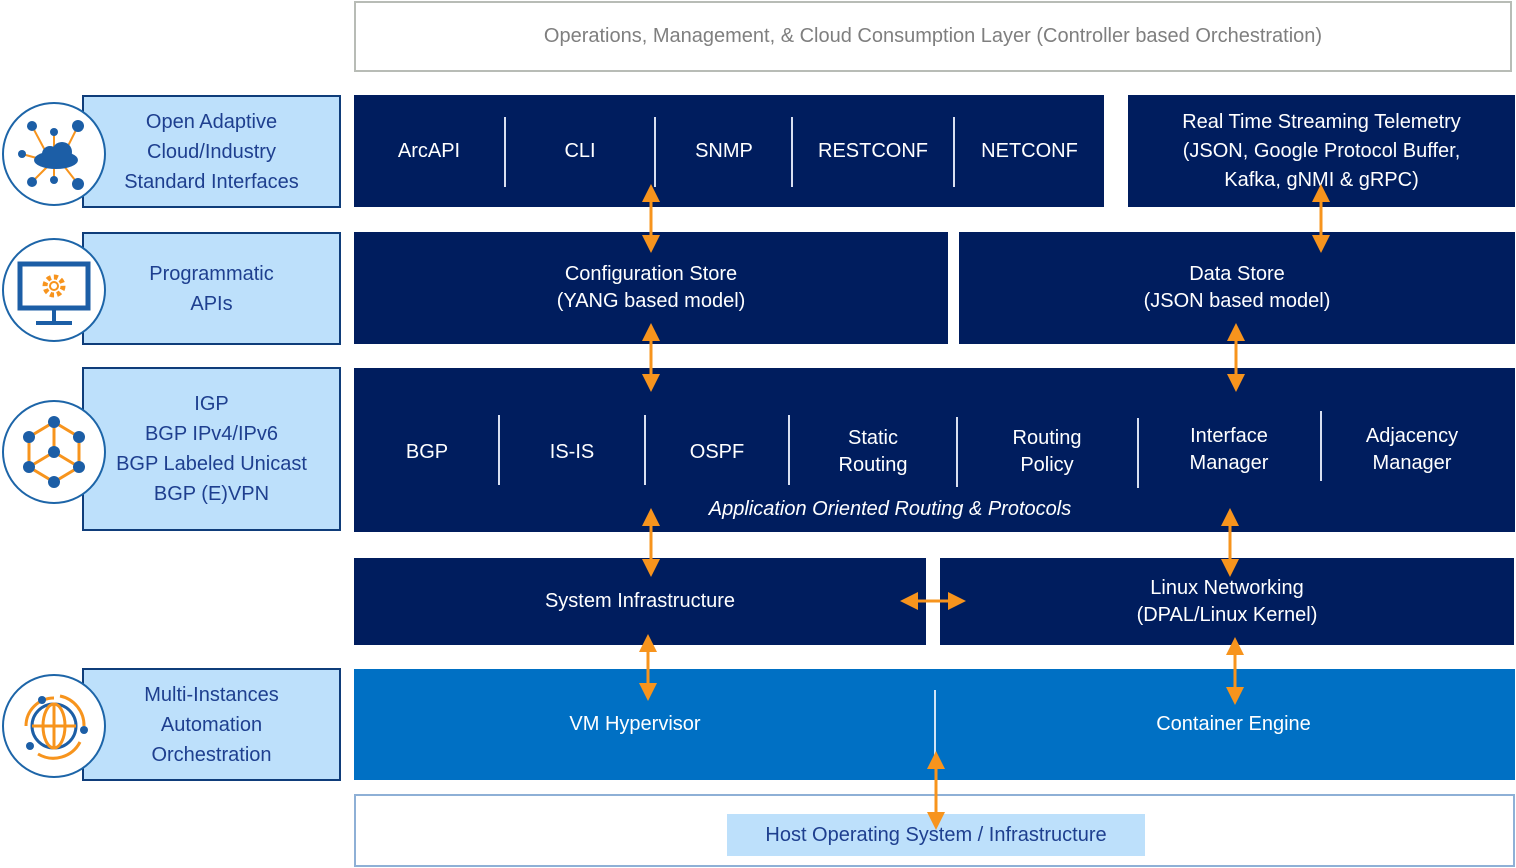 The width and height of the screenshot is (1516, 868). I want to click on routing-adjacency-manager: Adjacency Manager, so click(1412, 450).